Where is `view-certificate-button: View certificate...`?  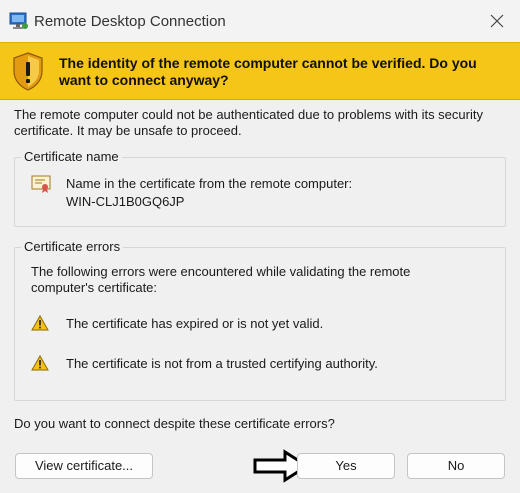
view-certificate-button: View certificate... is located at coordinates (84, 466).